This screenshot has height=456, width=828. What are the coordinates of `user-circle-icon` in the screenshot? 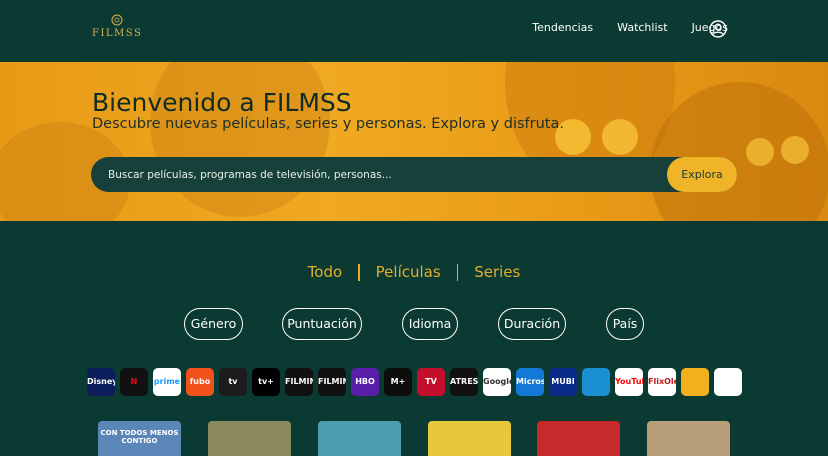 It's located at (718, 29).